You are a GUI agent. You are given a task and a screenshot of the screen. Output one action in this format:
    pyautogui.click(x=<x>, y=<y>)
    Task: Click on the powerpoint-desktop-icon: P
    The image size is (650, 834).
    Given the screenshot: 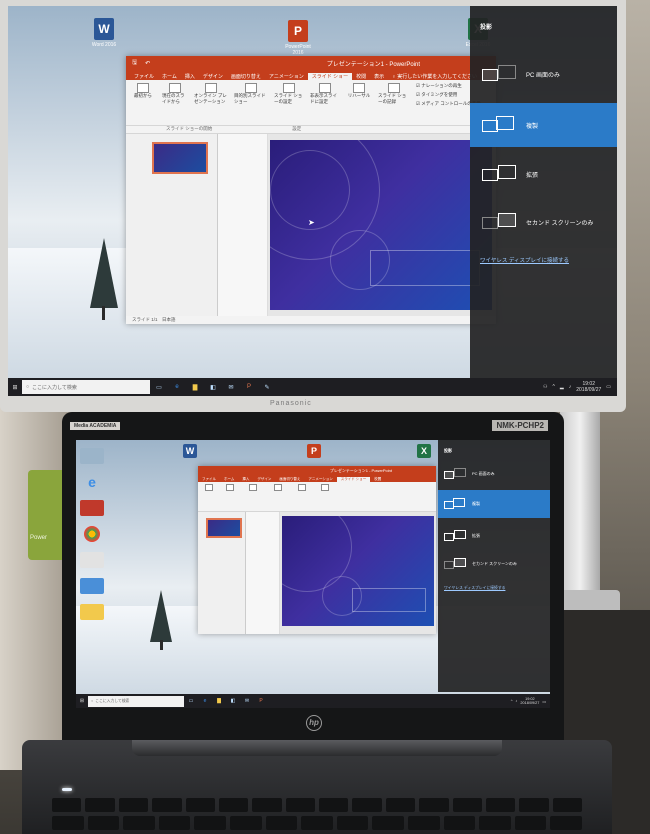 What is the action you would take?
    pyautogui.click(x=314, y=451)
    